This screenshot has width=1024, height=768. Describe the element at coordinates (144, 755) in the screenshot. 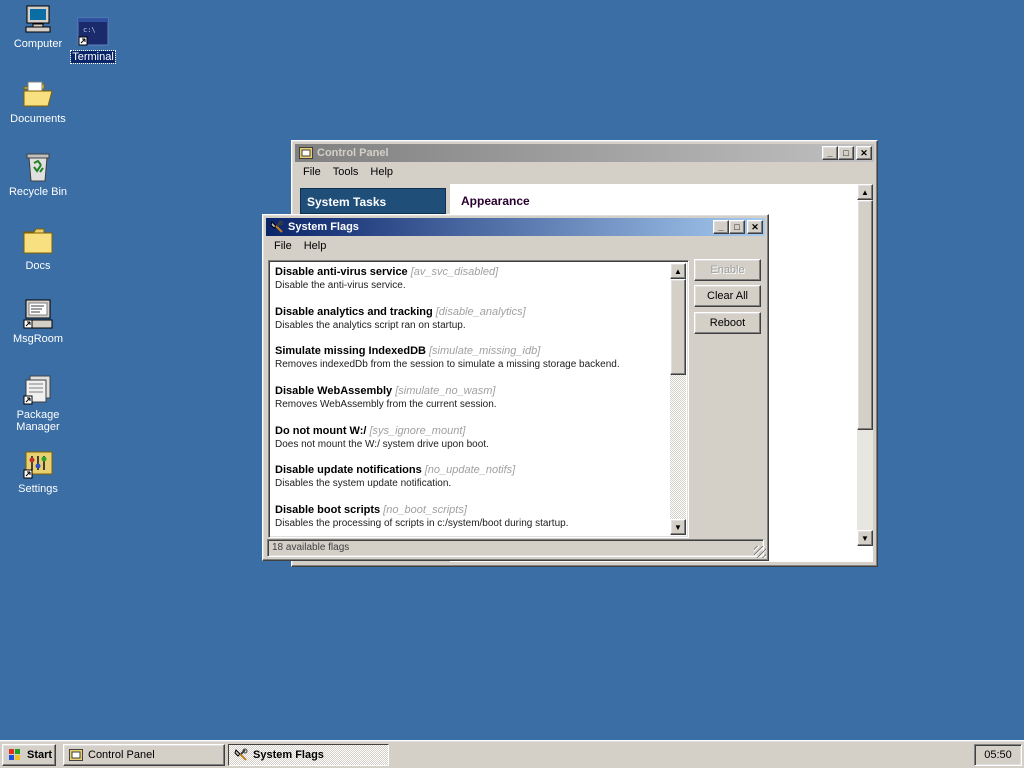

I see `taskbar-item-control-panel: Control Panel` at that location.